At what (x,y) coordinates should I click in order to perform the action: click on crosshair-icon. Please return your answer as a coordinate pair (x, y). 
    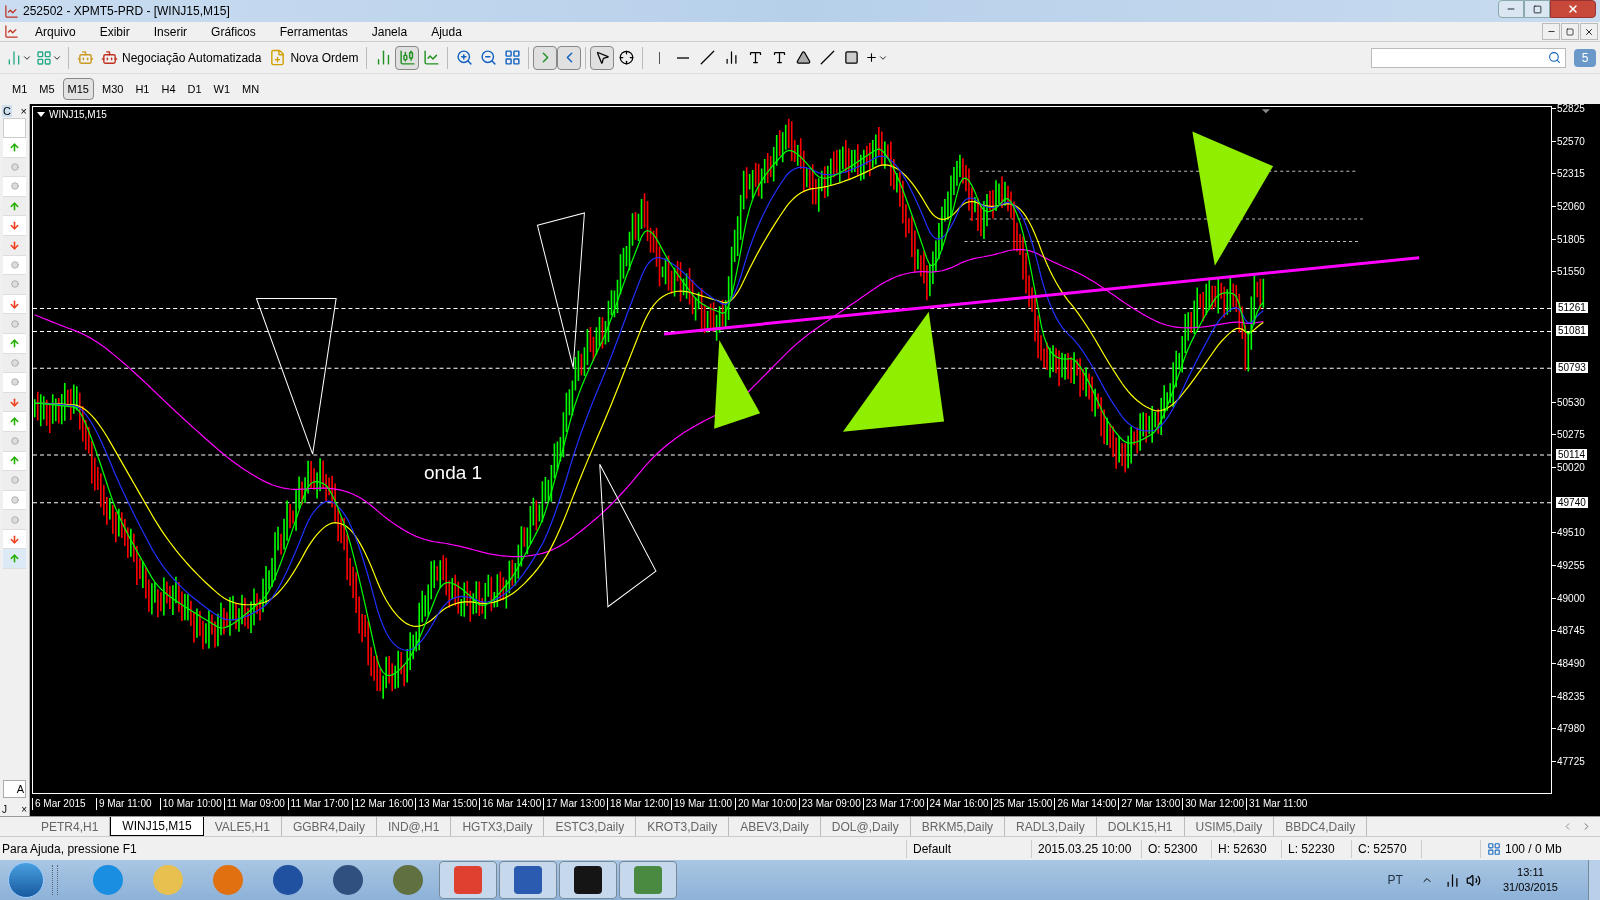
    Looking at the image, I should click on (626, 57).